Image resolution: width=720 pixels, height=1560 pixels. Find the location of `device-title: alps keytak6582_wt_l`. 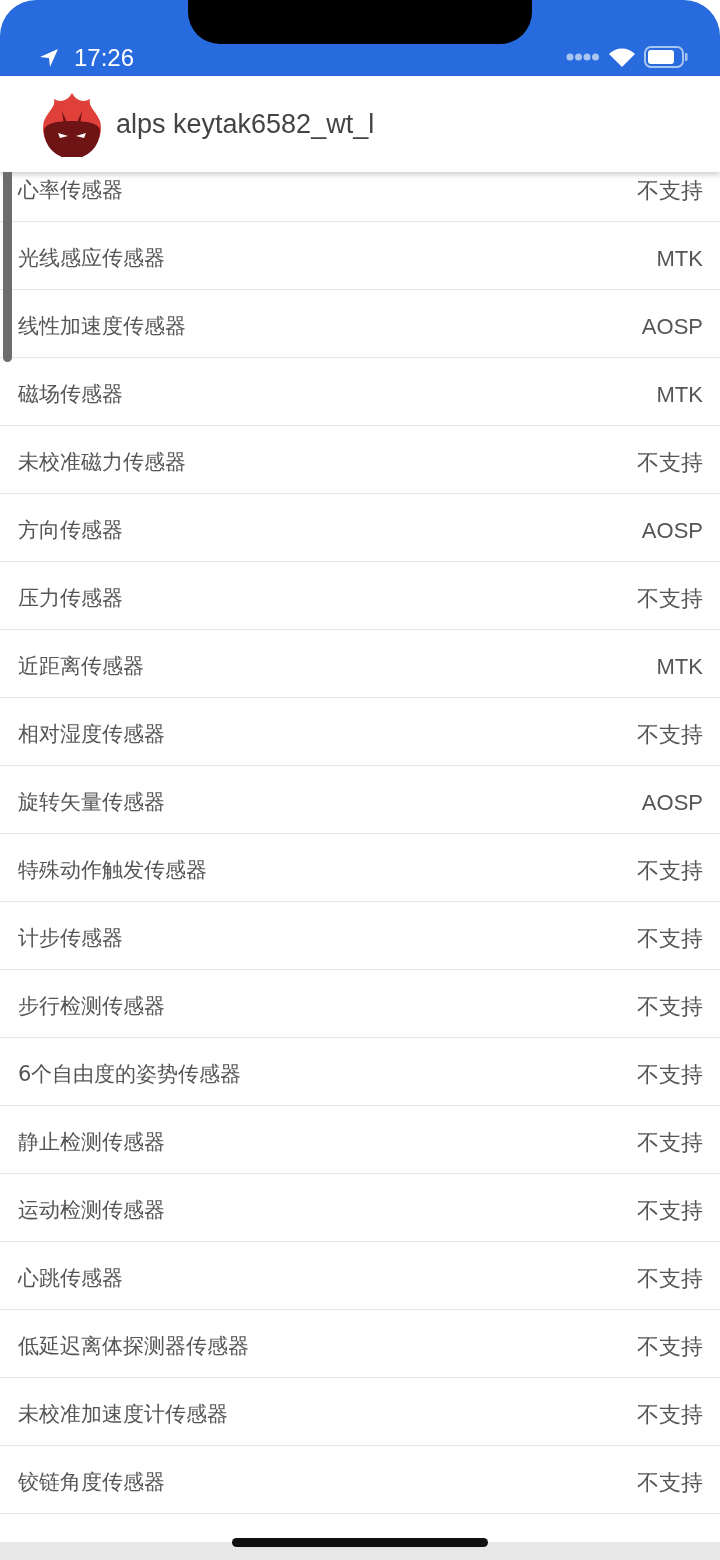

device-title: alps keytak6582_wt_l is located at coordinates (245, 124).